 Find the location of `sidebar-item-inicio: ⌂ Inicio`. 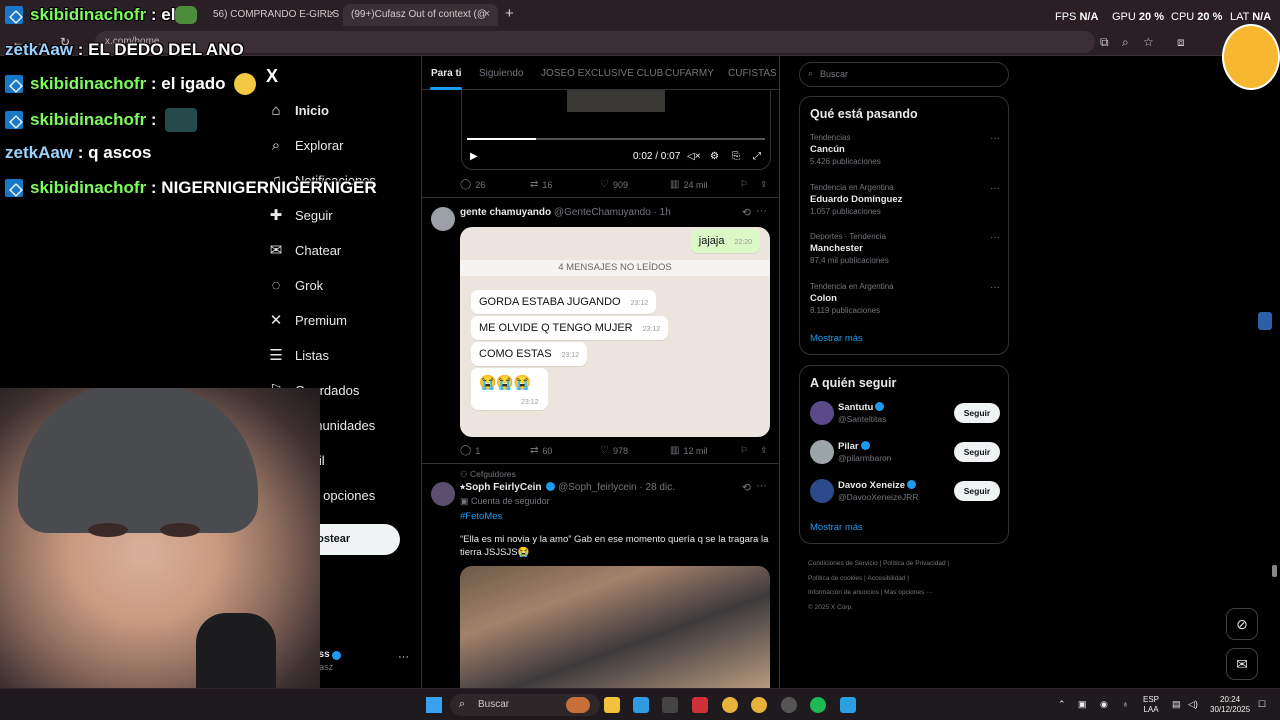

sidebar-item-inicio: ⌂ Inicio is located at coordinates (297, 110).